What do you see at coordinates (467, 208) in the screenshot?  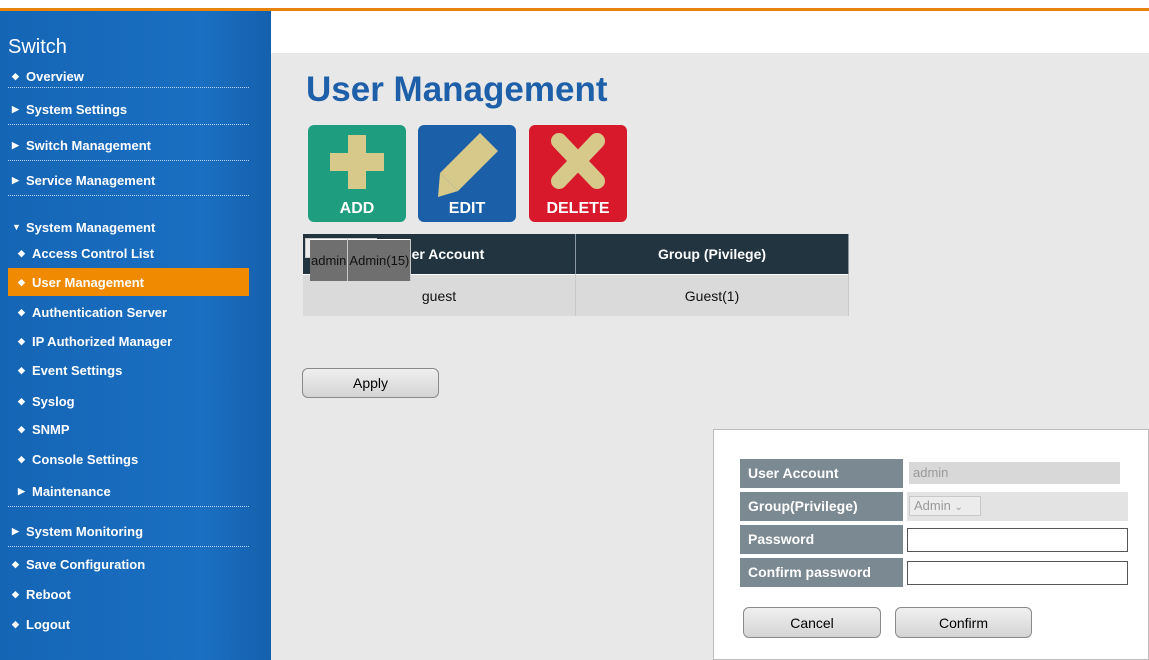 I see `edit-button-label: EDIT` at bounding box center [467, 208].